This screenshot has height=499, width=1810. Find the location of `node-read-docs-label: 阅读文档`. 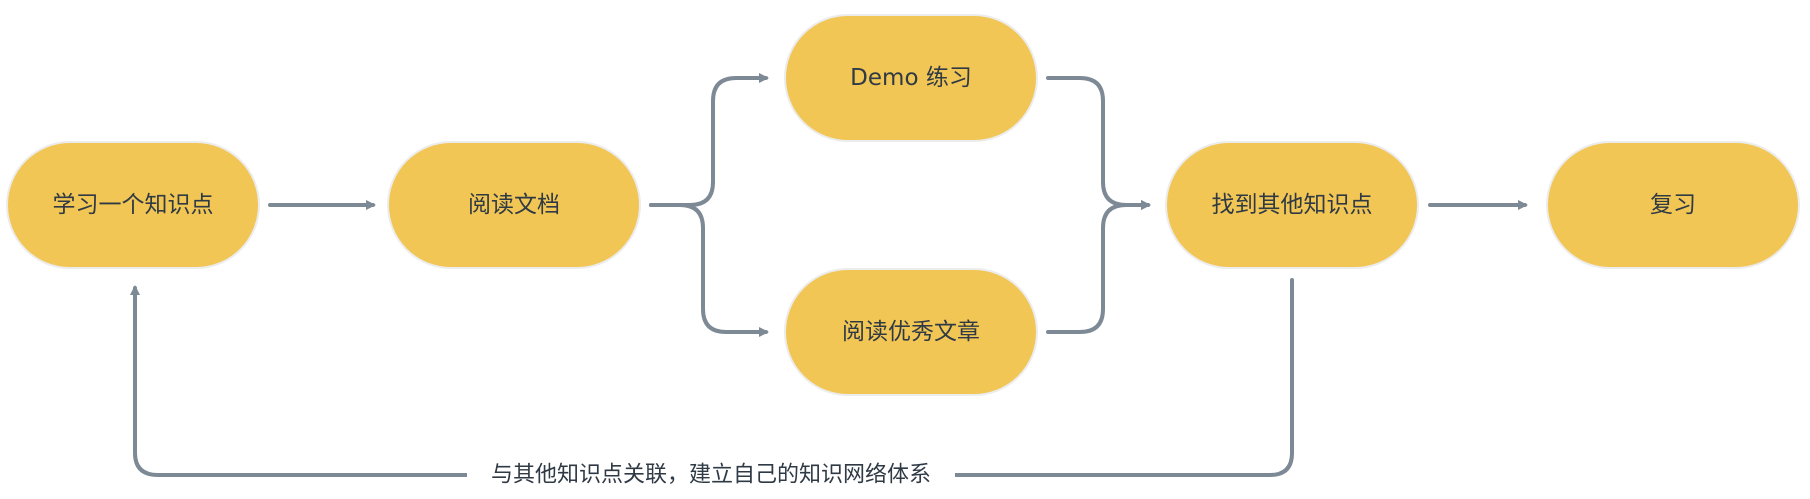

node-read-docs-label: 阅读文档 is located at coordinates (514, 205).